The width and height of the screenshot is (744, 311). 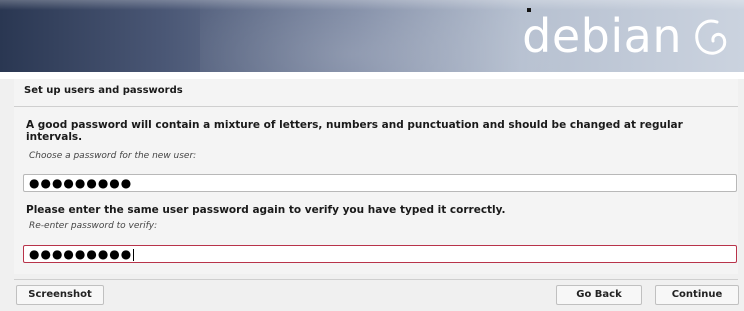 What do you see at coordinates (376, 106) in the screenshot?
I see `title-divider` at bounding box center [376, 106].